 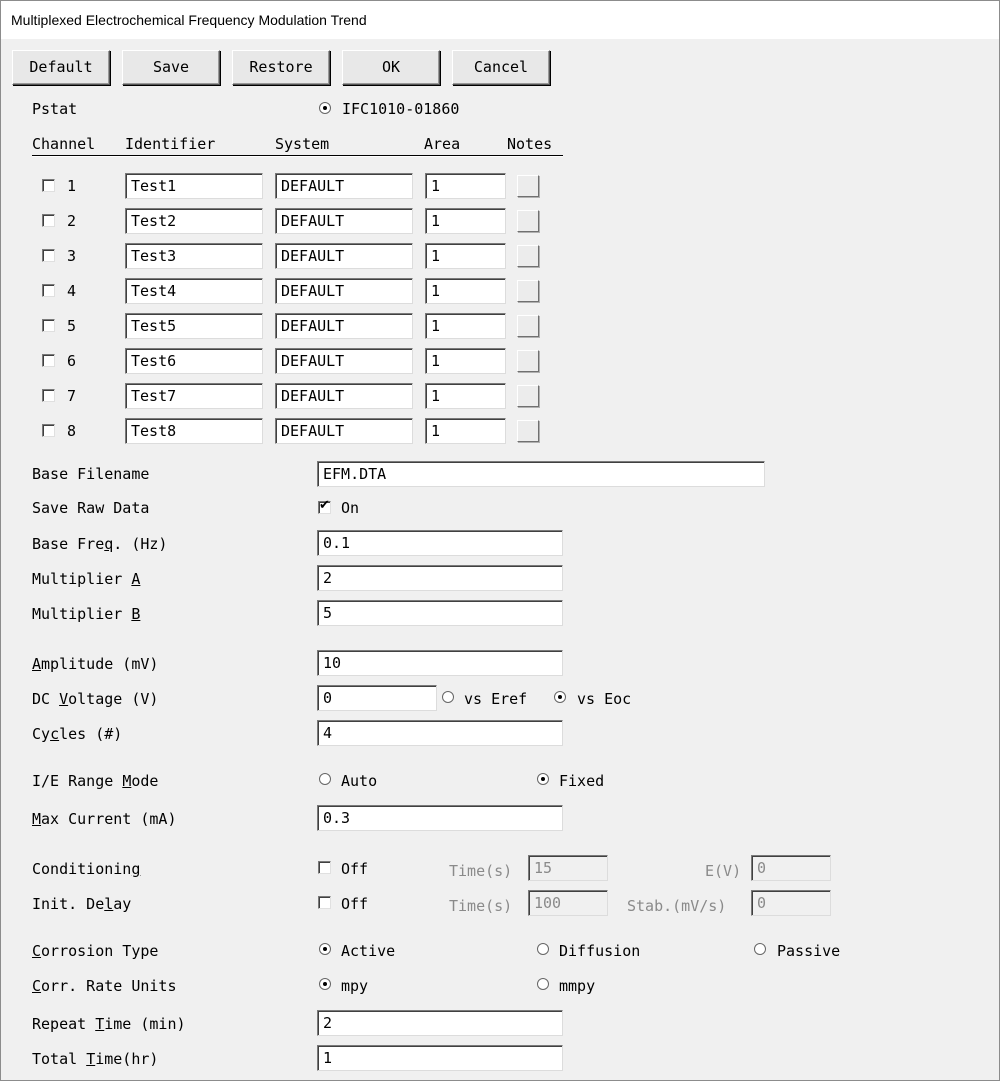 I want to click on pstat-label: Pstat, so click(x=55, y=109).